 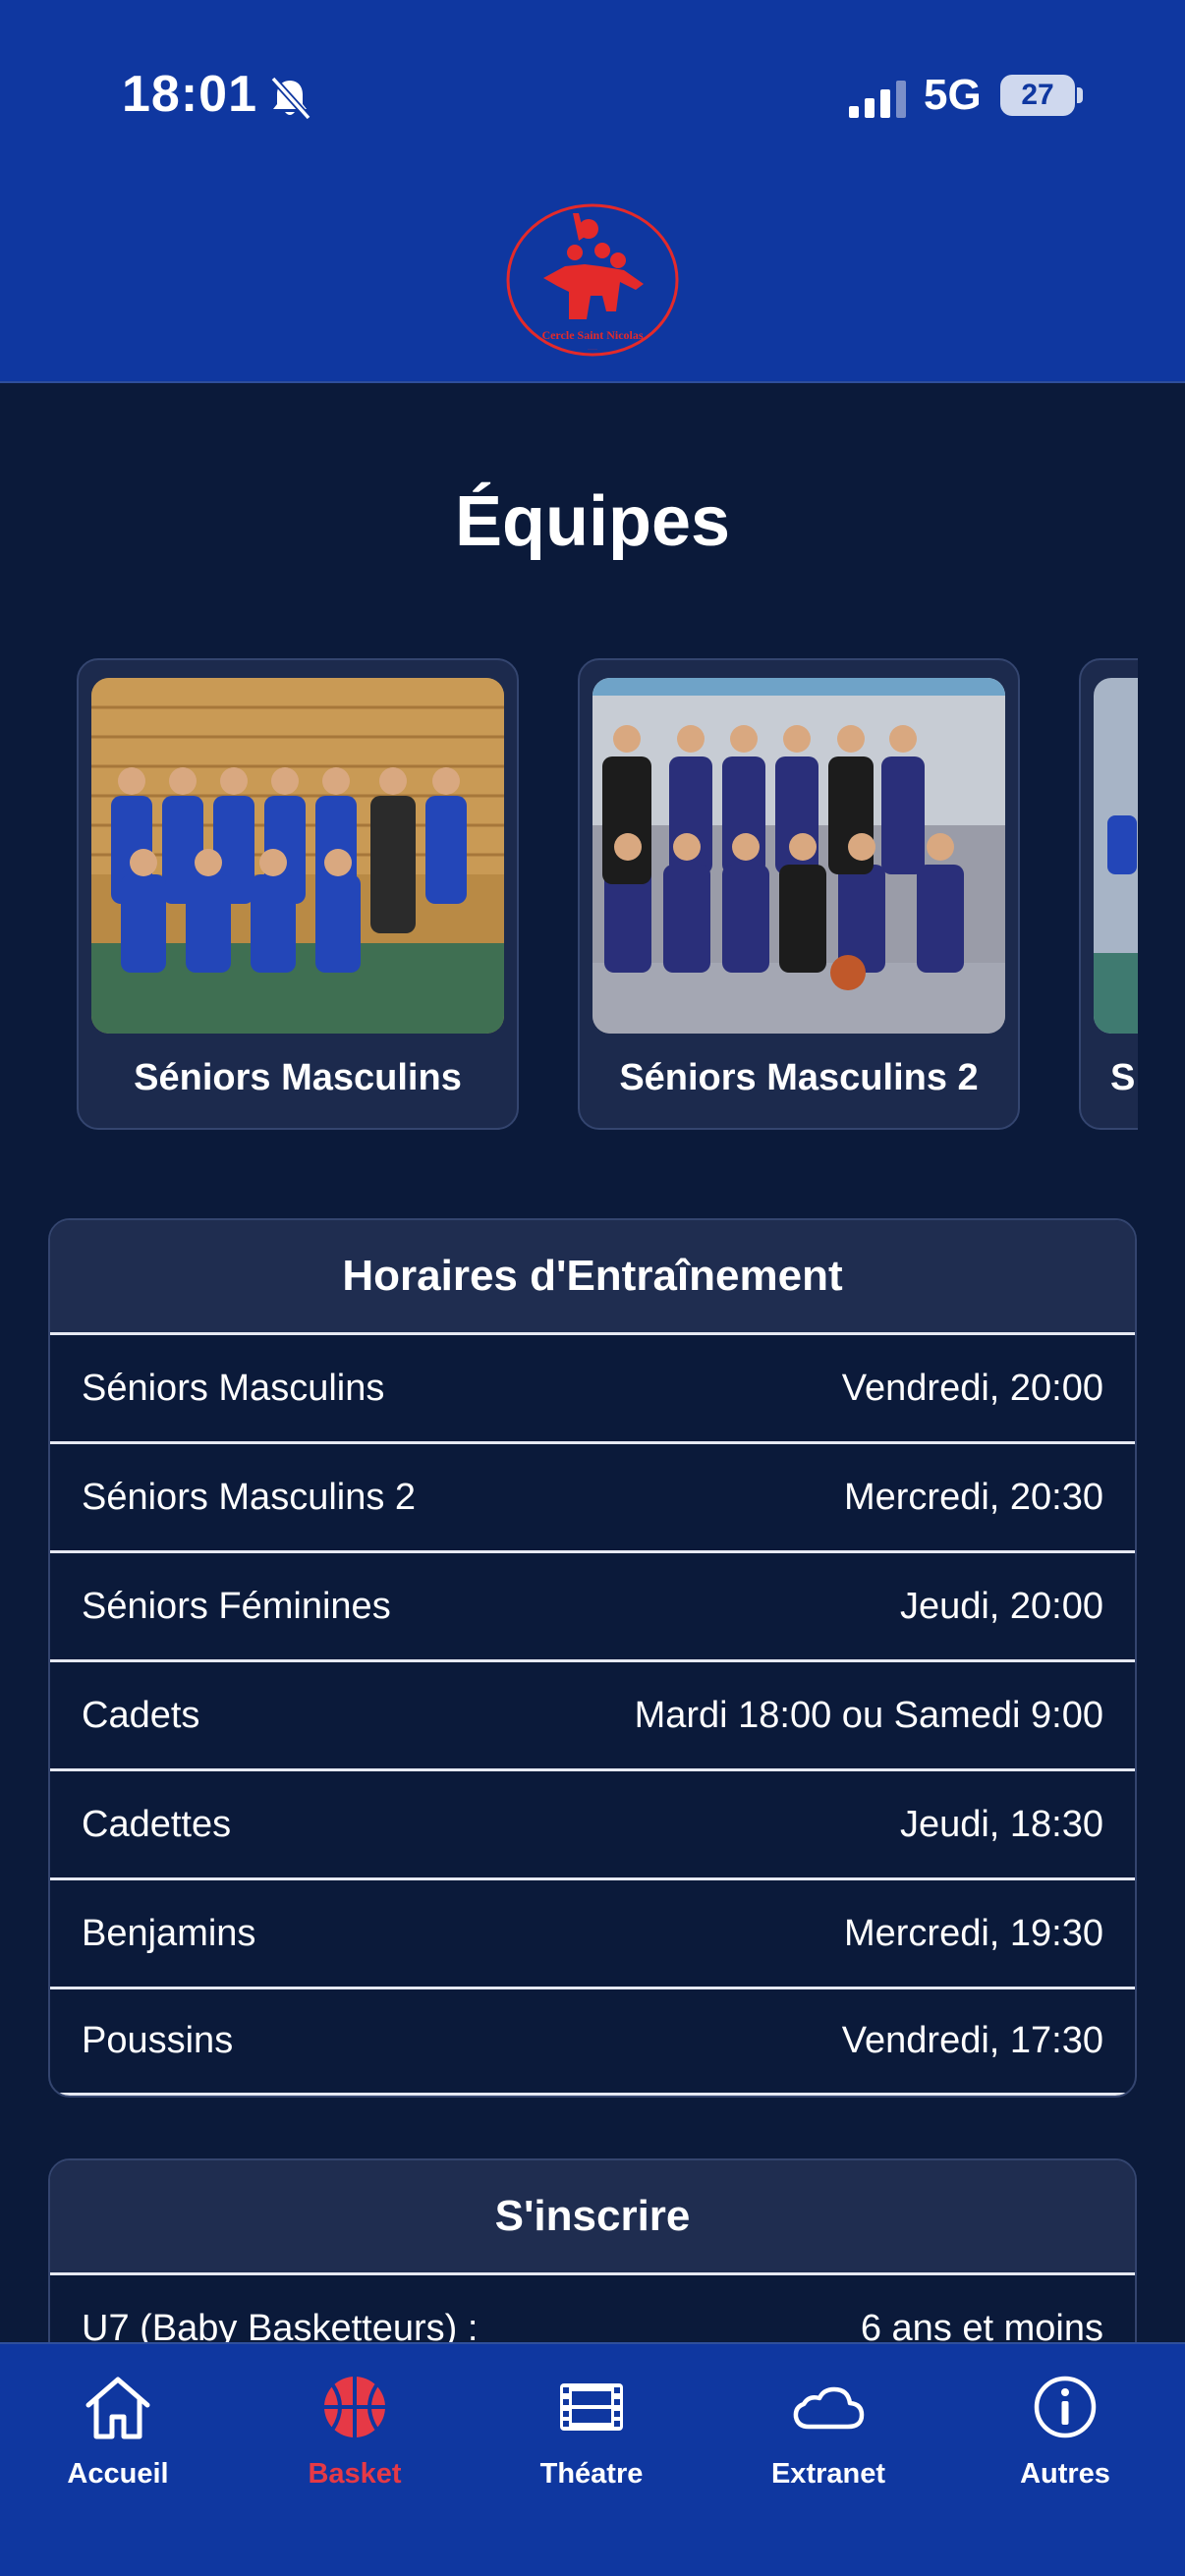 What do you see at coordinates (290, 98) in the screenshot?
I see `bell-muted-icon` at bounding box center [290, 98].